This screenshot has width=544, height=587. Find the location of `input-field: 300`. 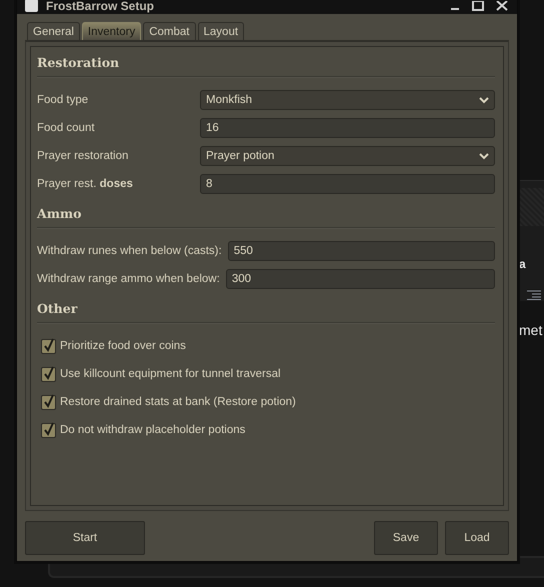

input-field: 300 is located at coordinates (360, 279).